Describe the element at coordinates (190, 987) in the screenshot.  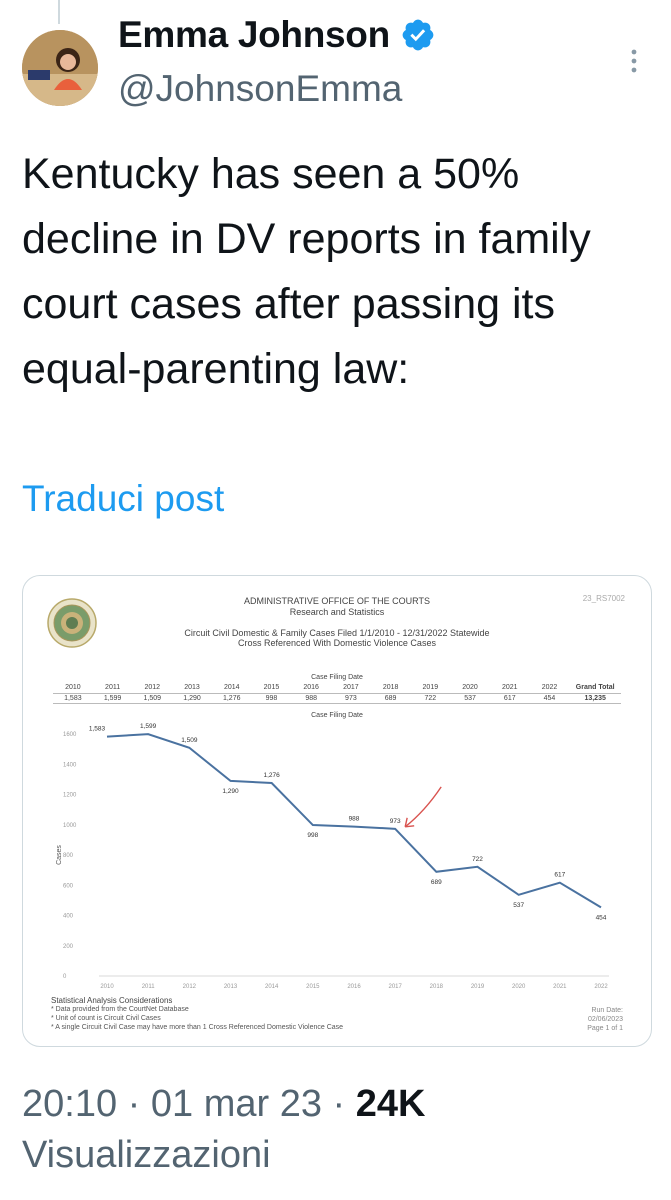
I see `x-tick-label: 2012` at that location.